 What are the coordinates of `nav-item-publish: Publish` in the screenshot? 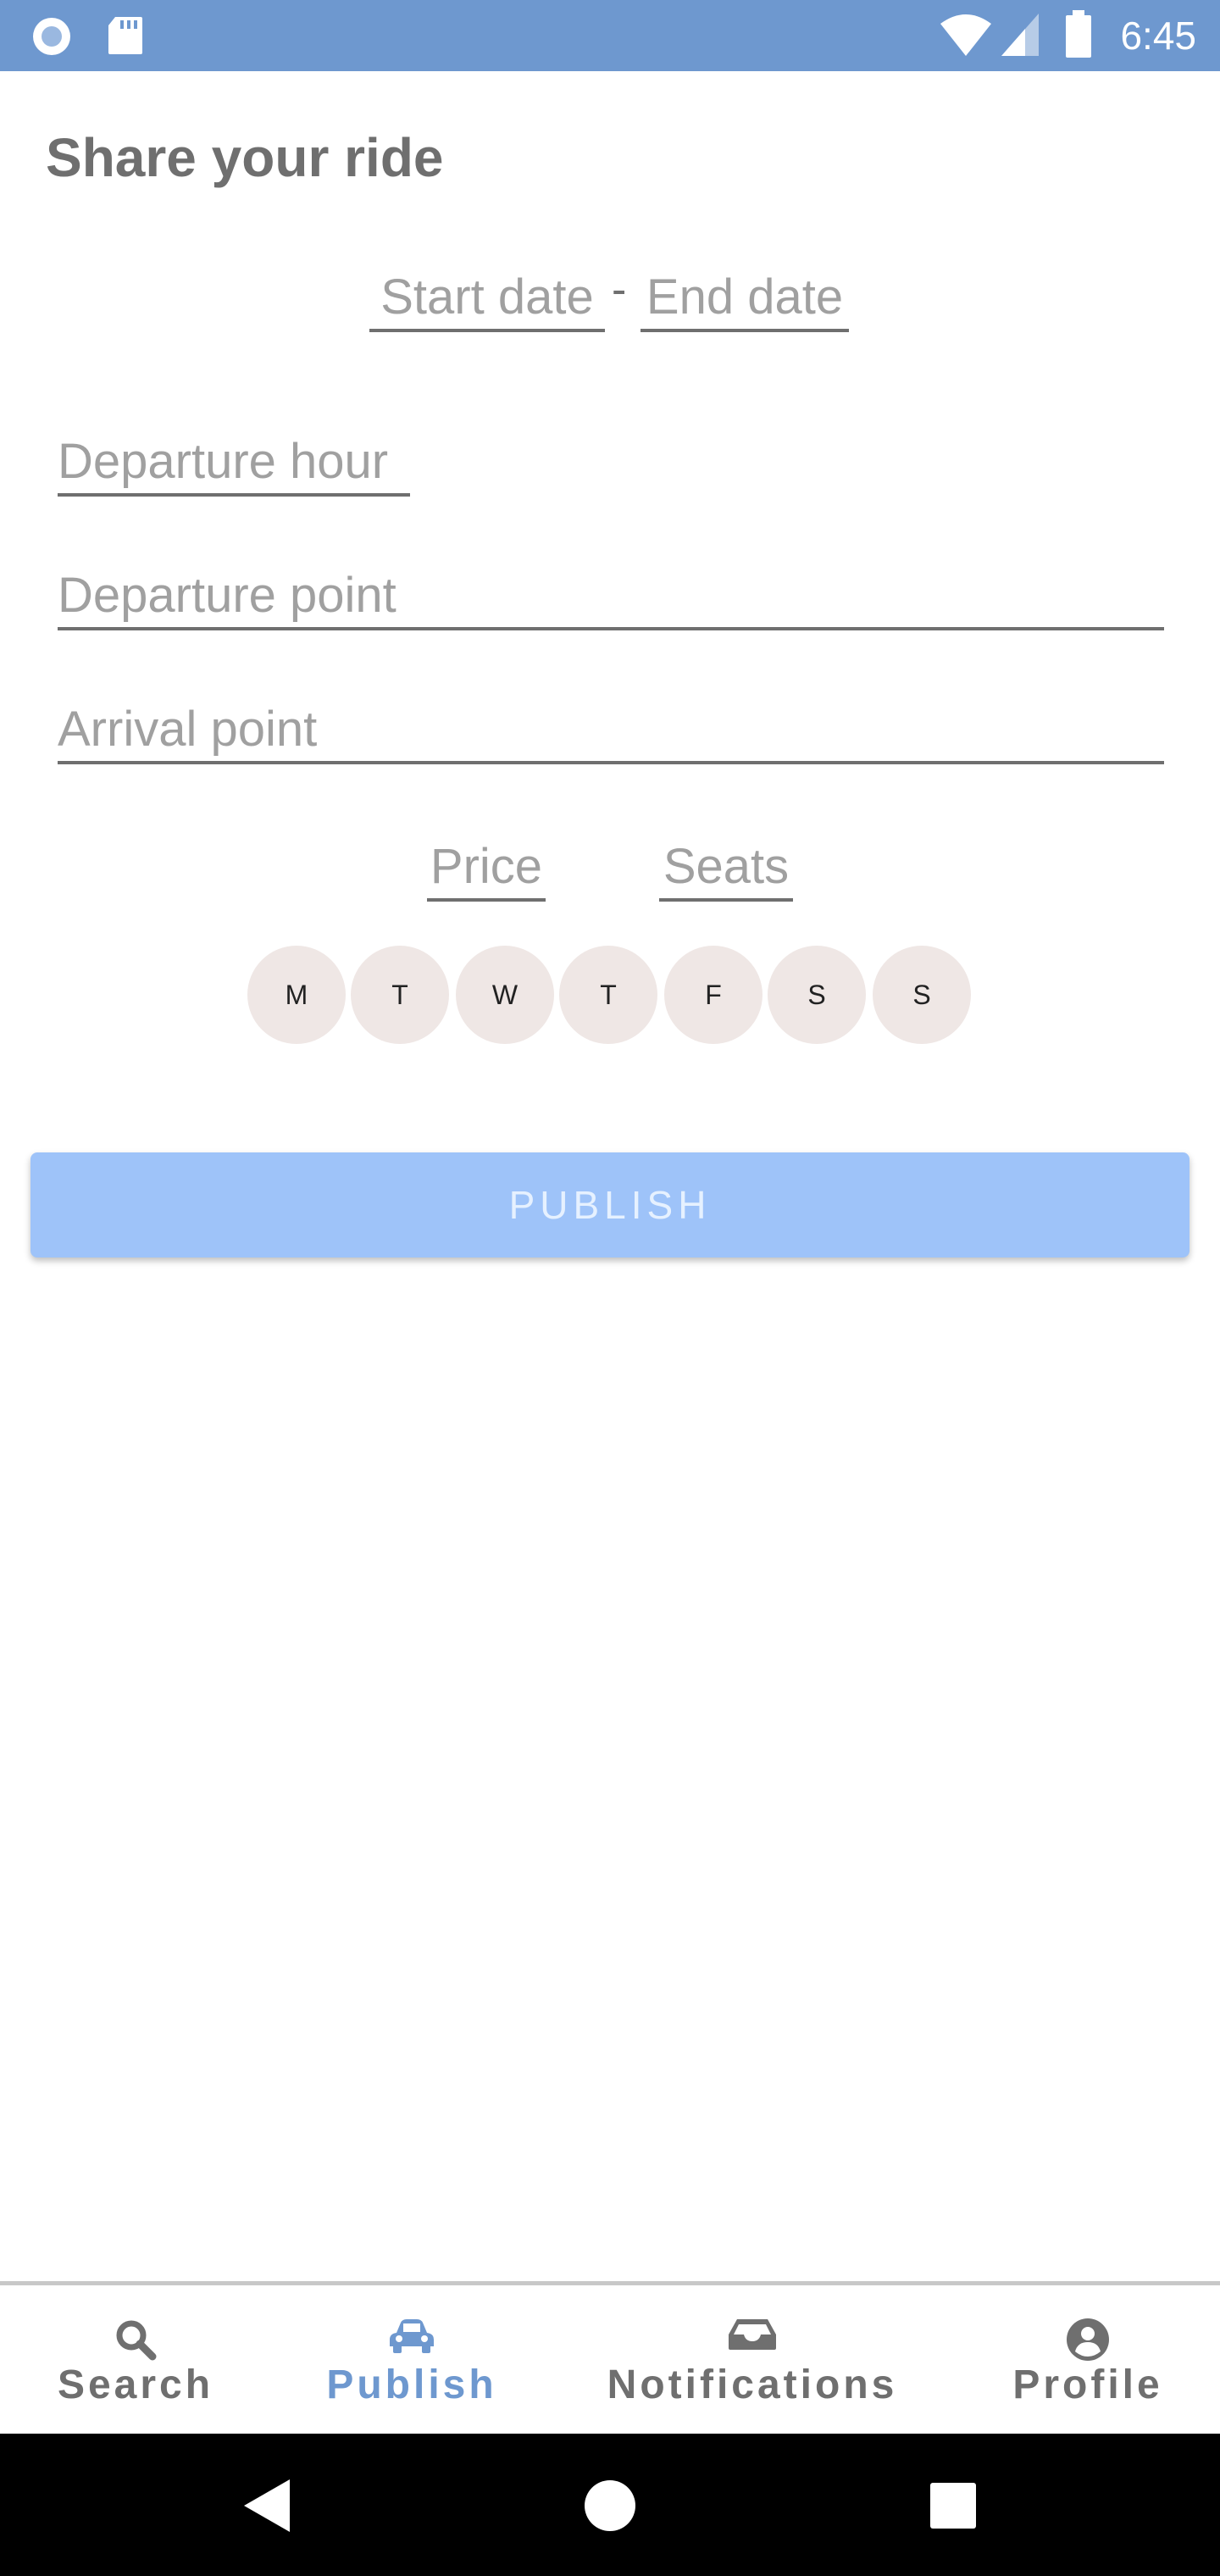 It's located at (411, 2359).